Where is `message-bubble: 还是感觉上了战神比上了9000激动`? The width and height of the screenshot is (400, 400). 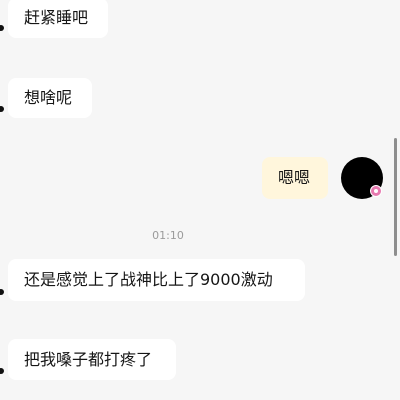
message-bubble: 还是感觉上了战神比上了9000激动 is located at coordinates (156, 280).